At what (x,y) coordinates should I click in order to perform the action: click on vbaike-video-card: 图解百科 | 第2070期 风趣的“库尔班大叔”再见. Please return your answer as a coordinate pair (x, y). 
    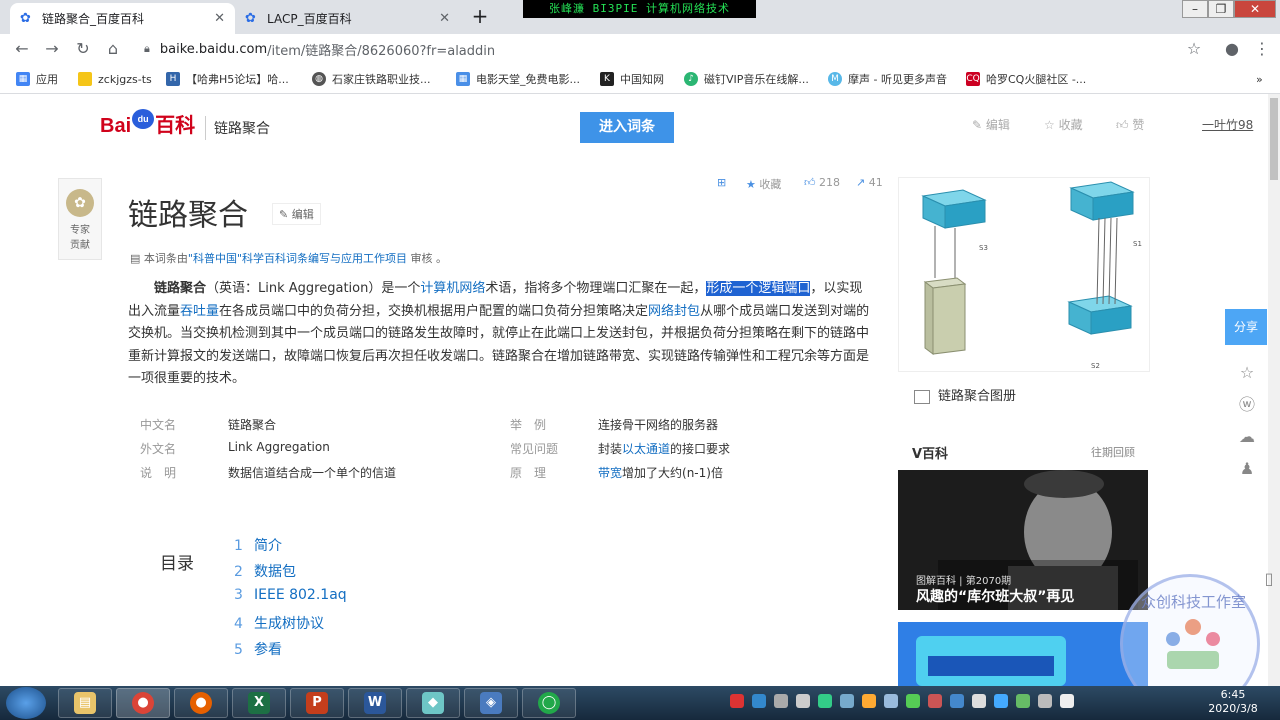
    Looking at the image, I should click on (1023, 540).